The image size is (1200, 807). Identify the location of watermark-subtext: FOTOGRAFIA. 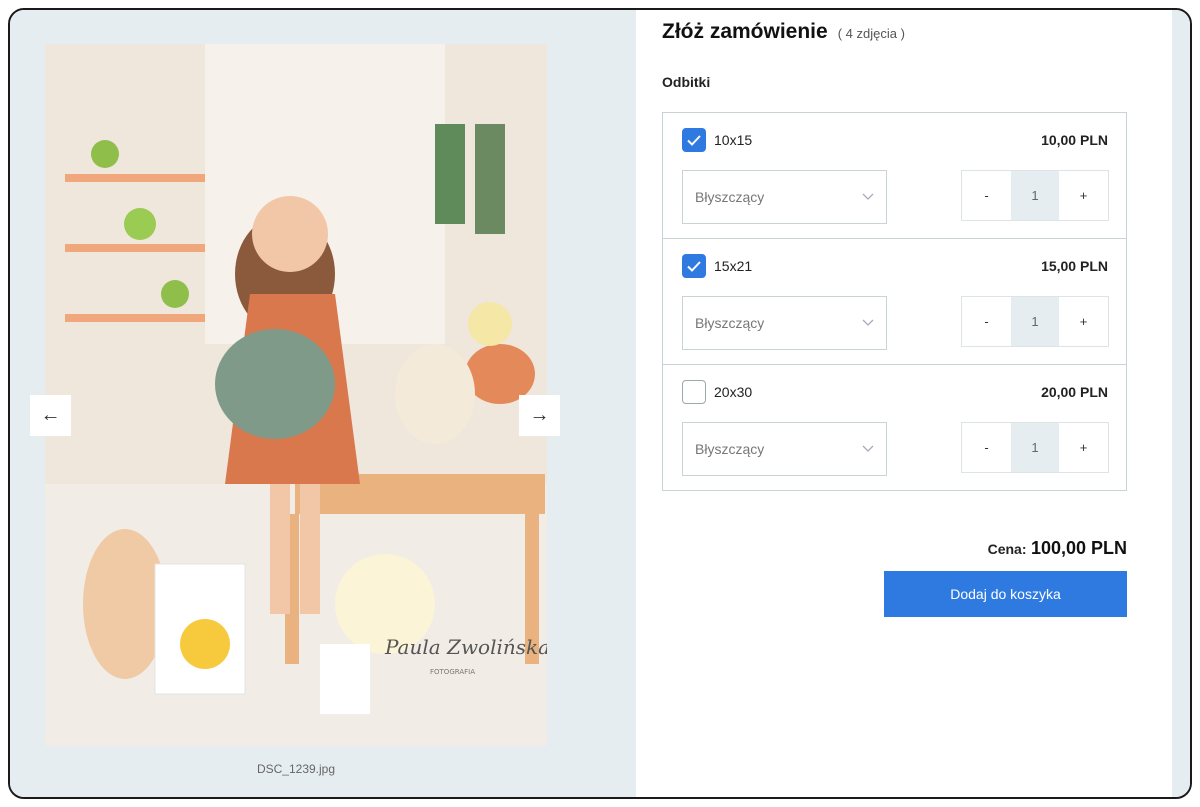
(452, 672).